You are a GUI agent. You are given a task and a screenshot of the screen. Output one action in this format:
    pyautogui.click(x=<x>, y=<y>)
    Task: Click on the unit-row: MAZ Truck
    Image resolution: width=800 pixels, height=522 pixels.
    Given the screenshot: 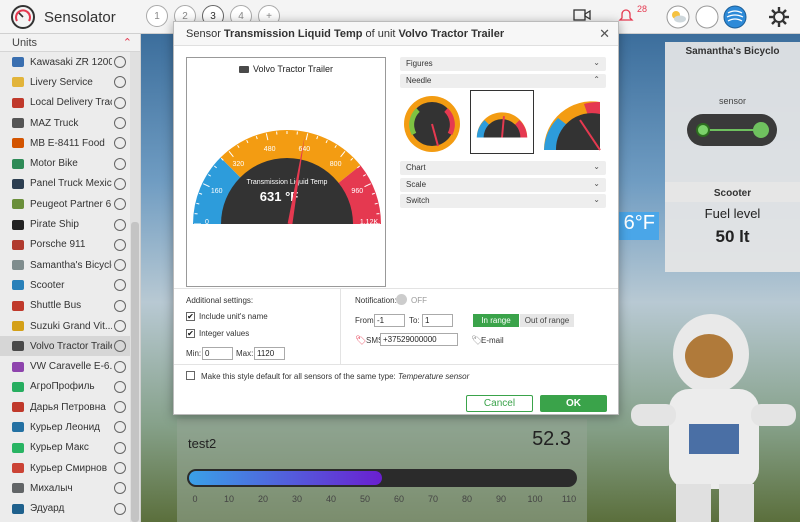 What is the action you would take?
    pyautogui.click(x=65, y=123)
    